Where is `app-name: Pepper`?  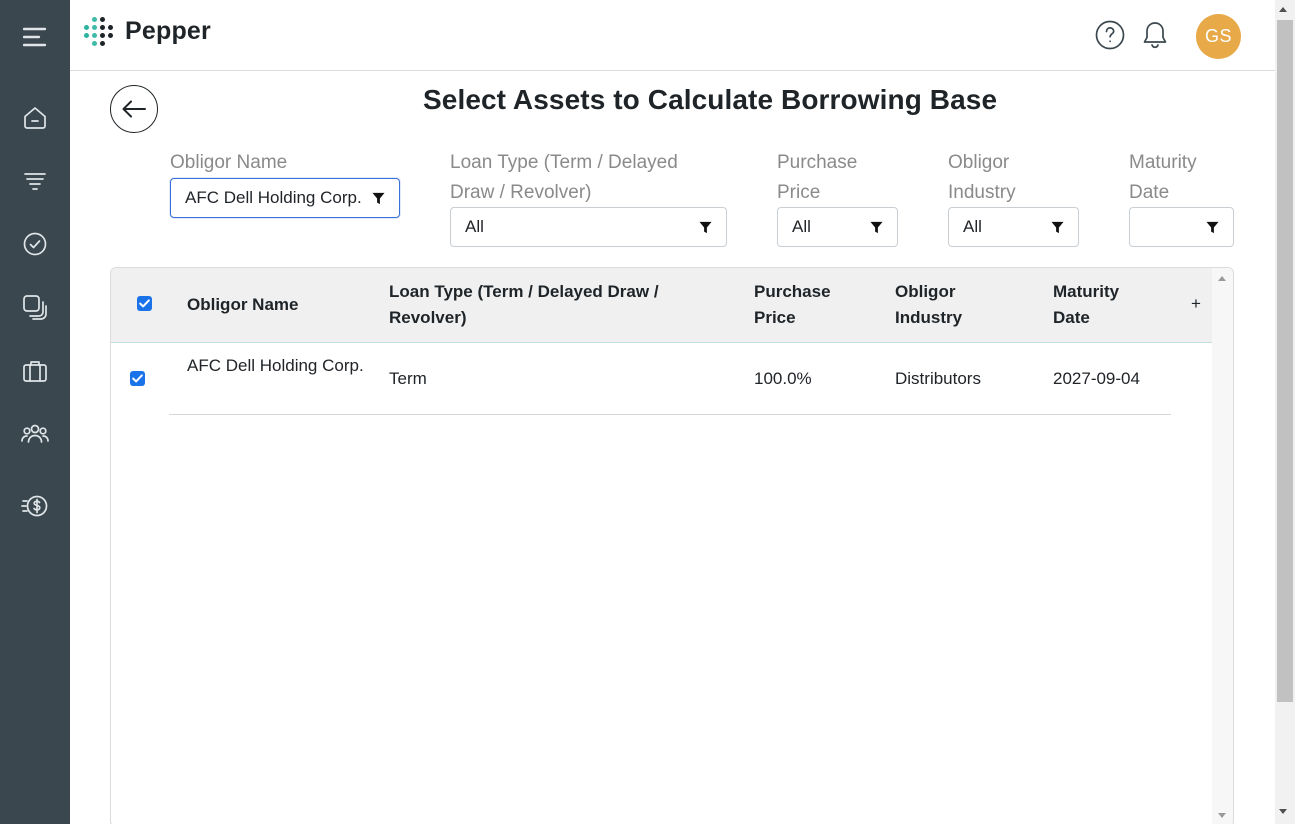
app-name: Pepper is located at coordinates (168, 31).